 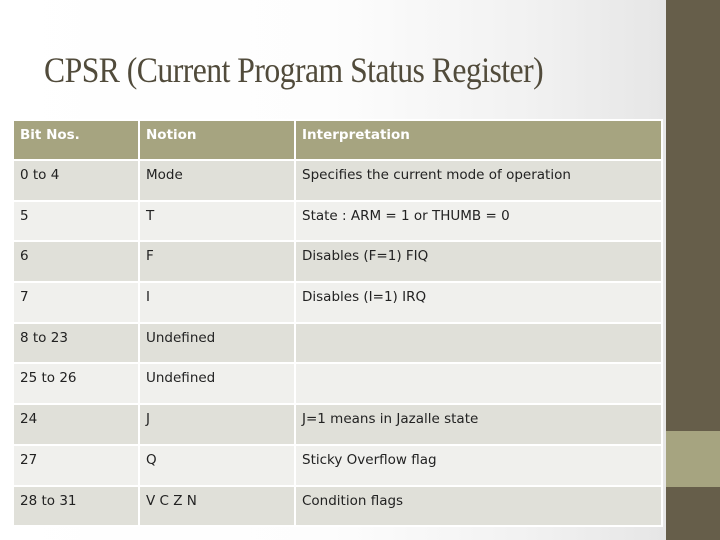 I want to click on table-row: 25 to 26 Undefined, so click(x=337, y=384).